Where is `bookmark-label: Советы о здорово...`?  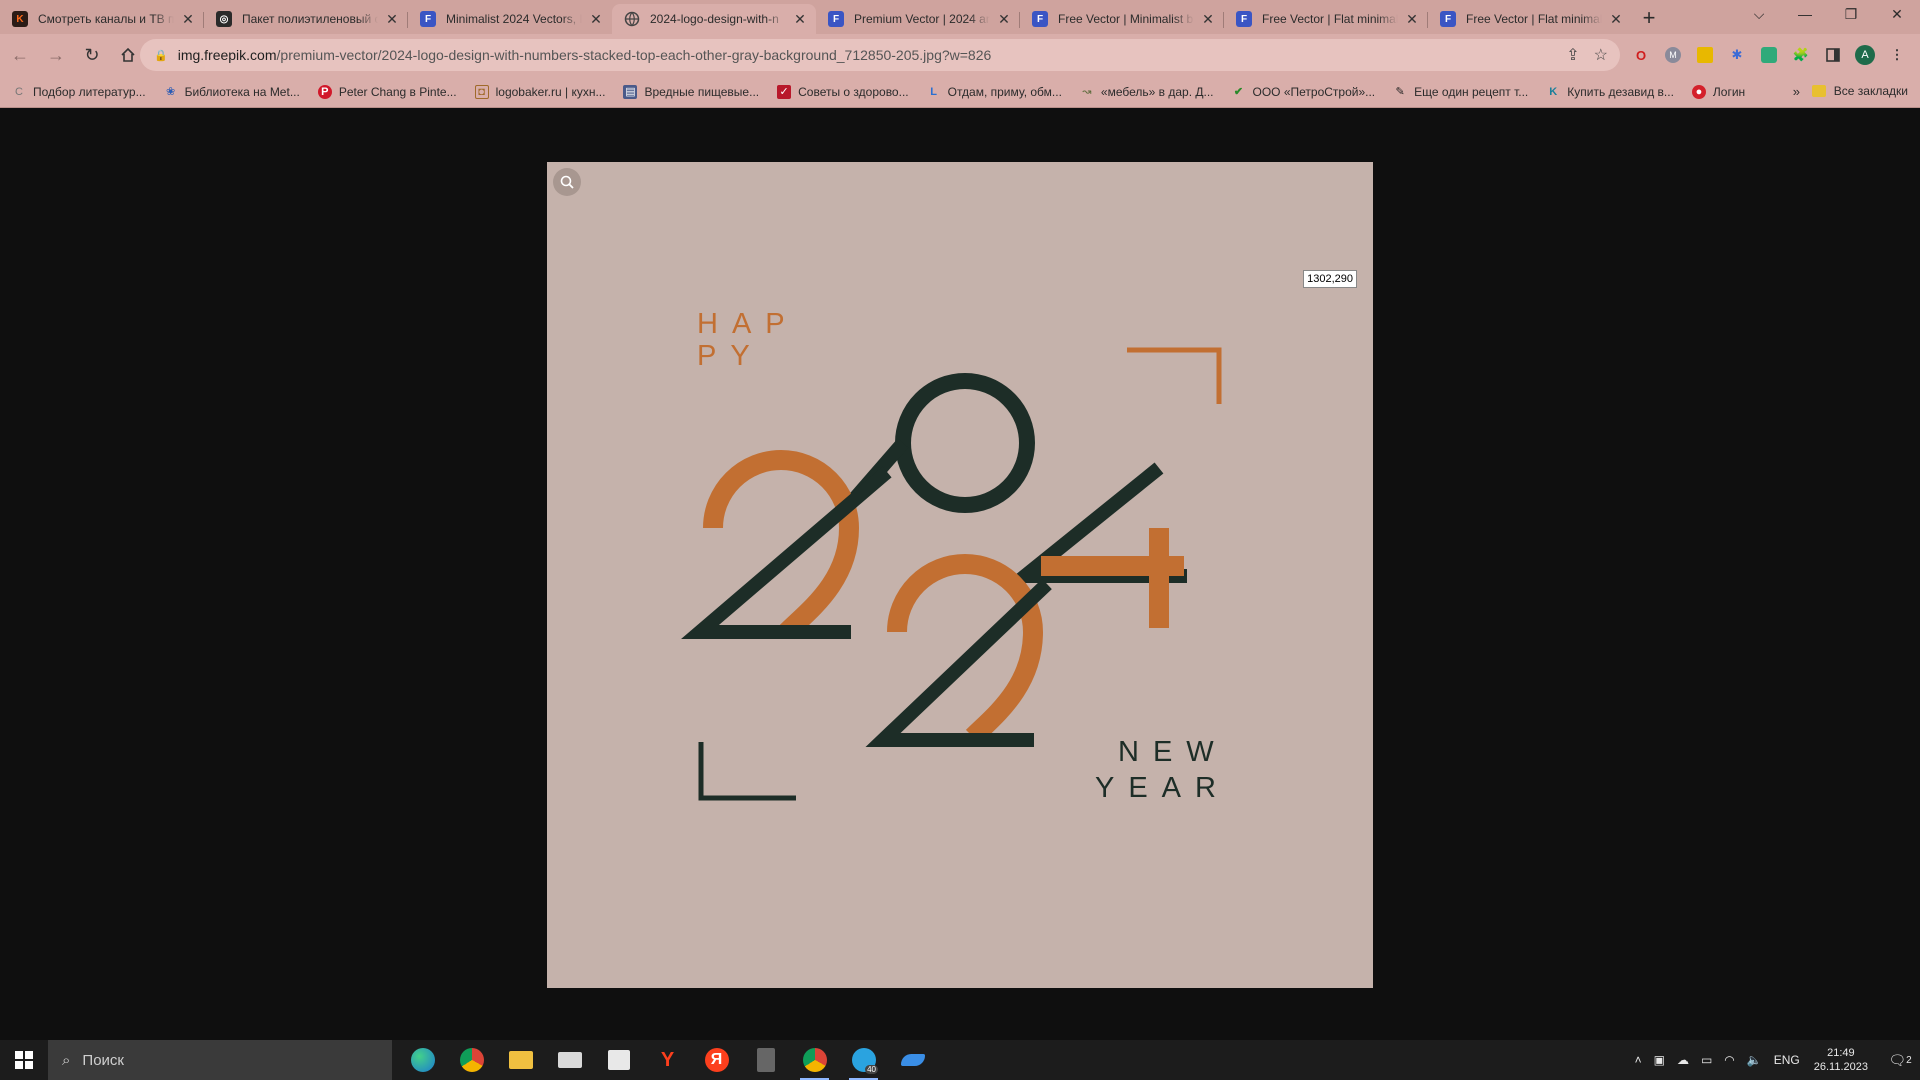 bookmark-label: Советы о здорово... is located at coordinates (853, 91).